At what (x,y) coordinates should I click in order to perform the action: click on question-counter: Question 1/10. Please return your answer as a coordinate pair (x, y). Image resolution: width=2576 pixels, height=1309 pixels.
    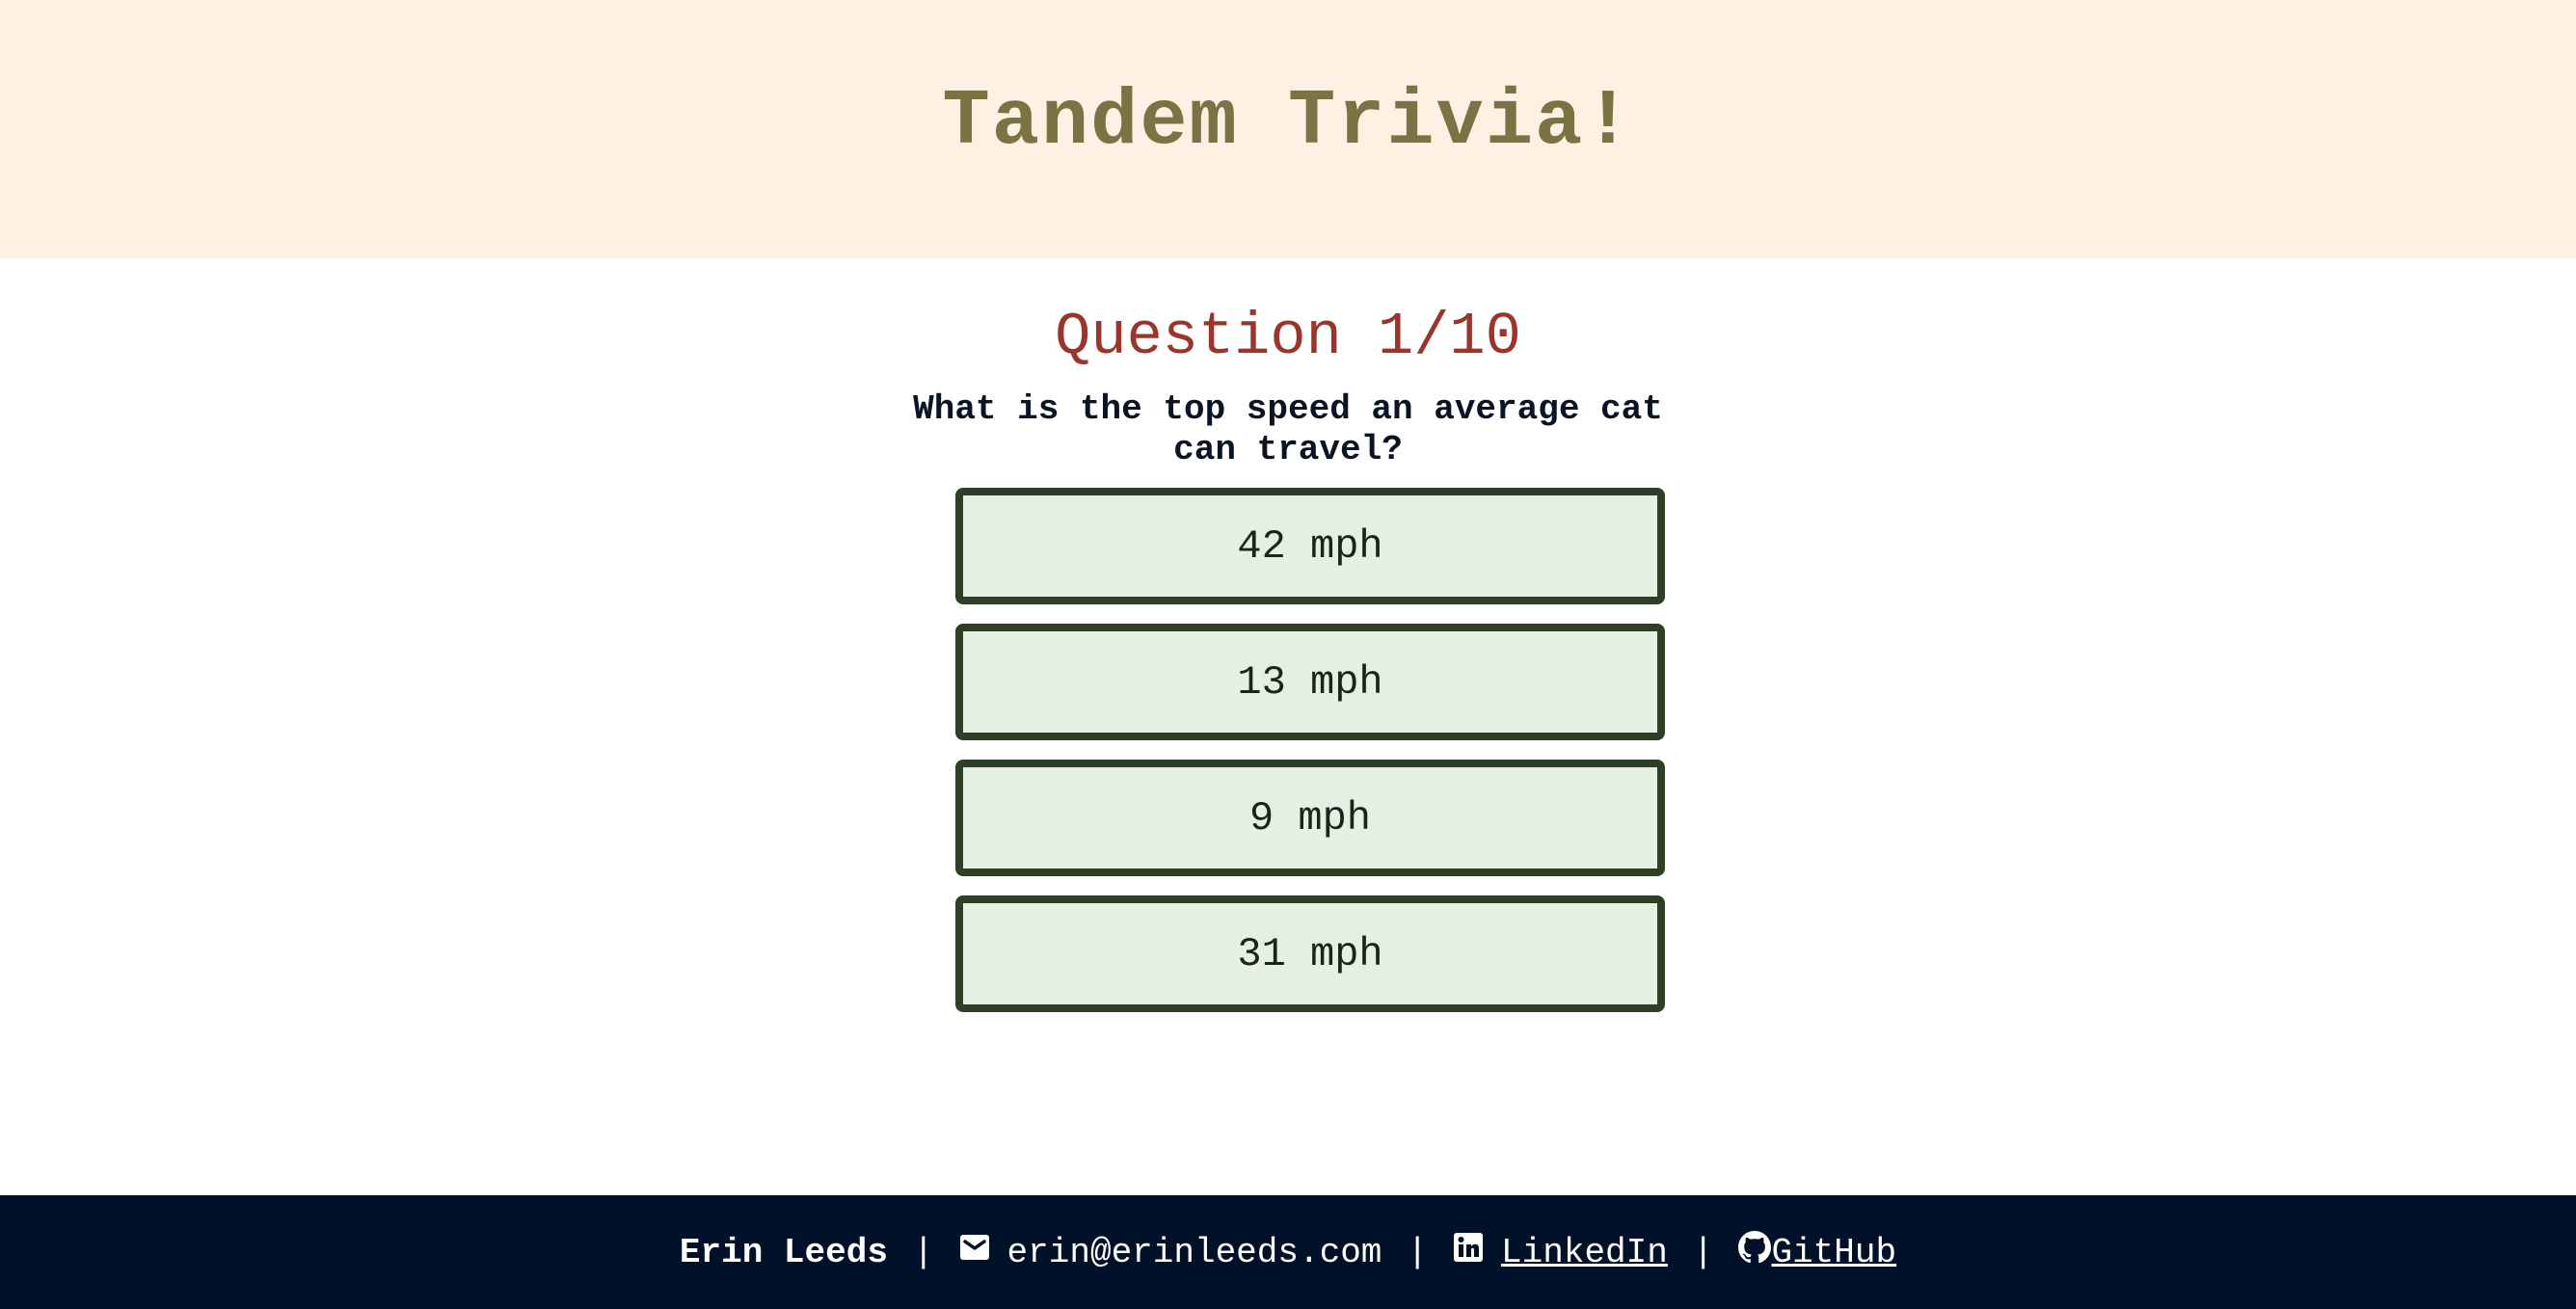
    Looking at the image, I should click on (1288, 337).